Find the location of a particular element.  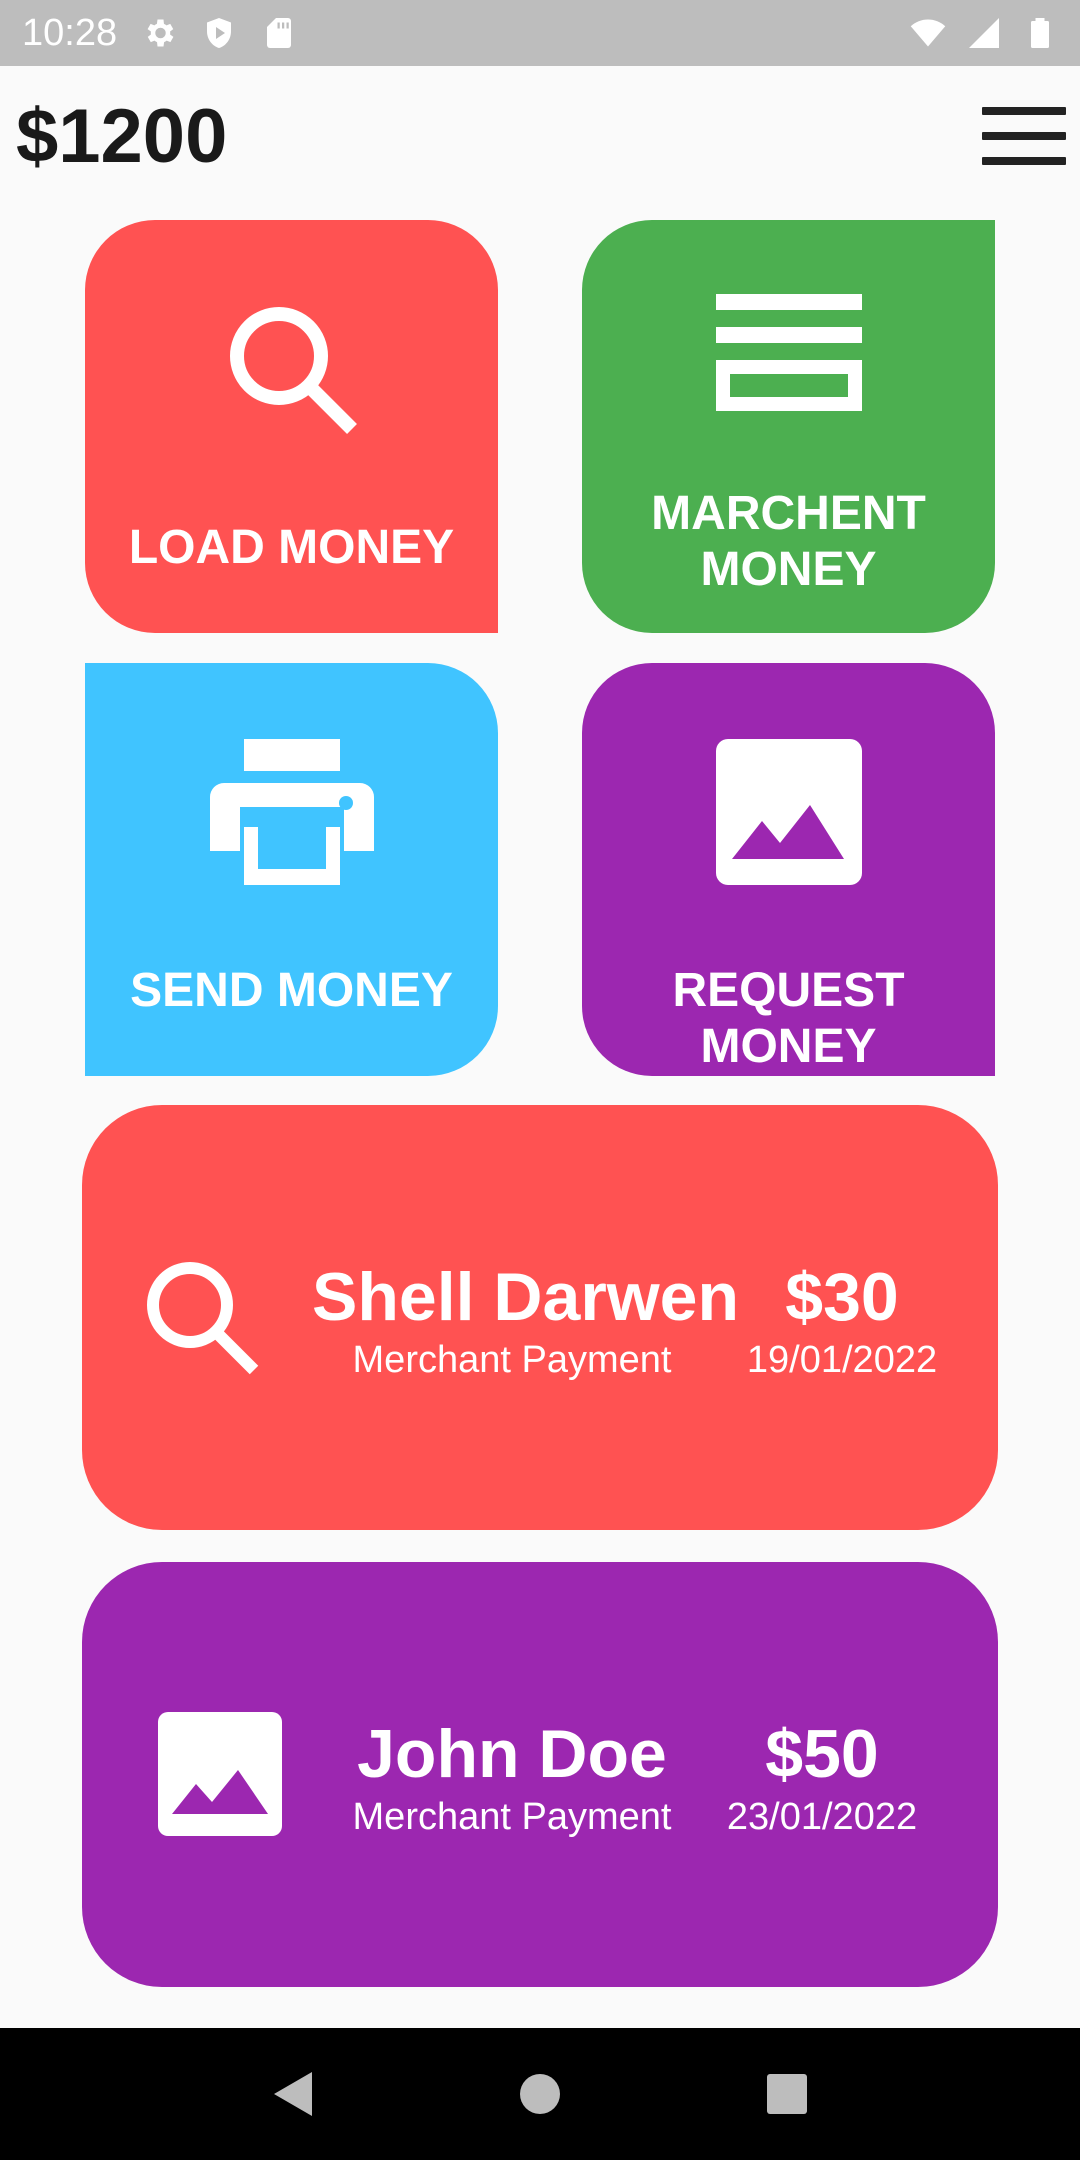

status-bar-left: 10:28 is located at coordinates (159, 33).